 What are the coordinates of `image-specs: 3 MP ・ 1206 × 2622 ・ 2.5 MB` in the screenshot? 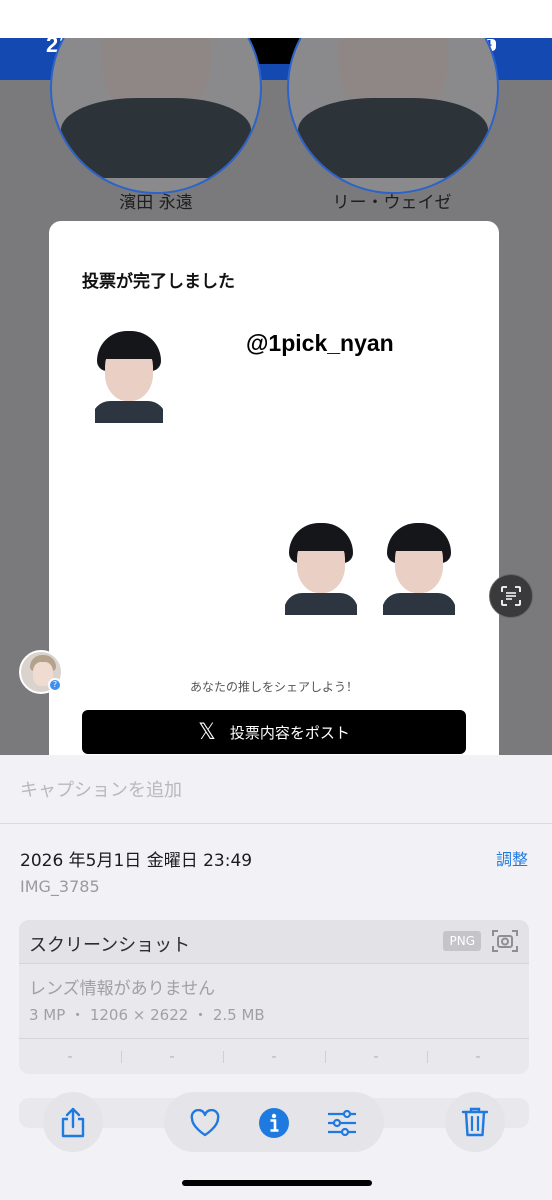 It's located at (147, 1015).